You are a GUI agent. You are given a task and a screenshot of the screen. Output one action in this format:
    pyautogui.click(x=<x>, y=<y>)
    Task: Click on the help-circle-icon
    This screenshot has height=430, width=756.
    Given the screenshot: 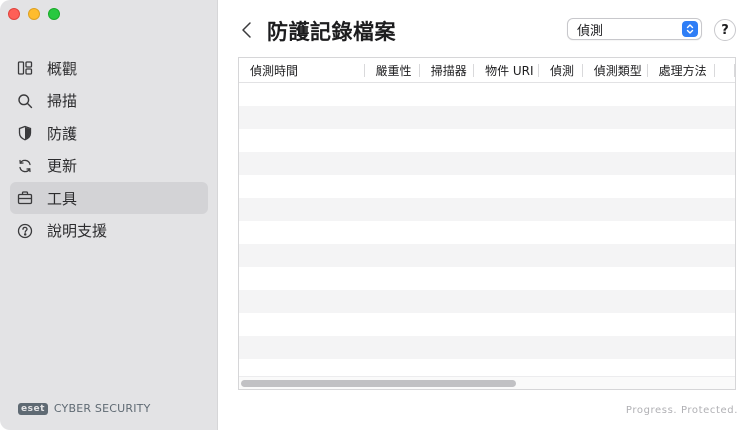 What is the action you would take?
    pyautogui.click(x=25, y=231)
    